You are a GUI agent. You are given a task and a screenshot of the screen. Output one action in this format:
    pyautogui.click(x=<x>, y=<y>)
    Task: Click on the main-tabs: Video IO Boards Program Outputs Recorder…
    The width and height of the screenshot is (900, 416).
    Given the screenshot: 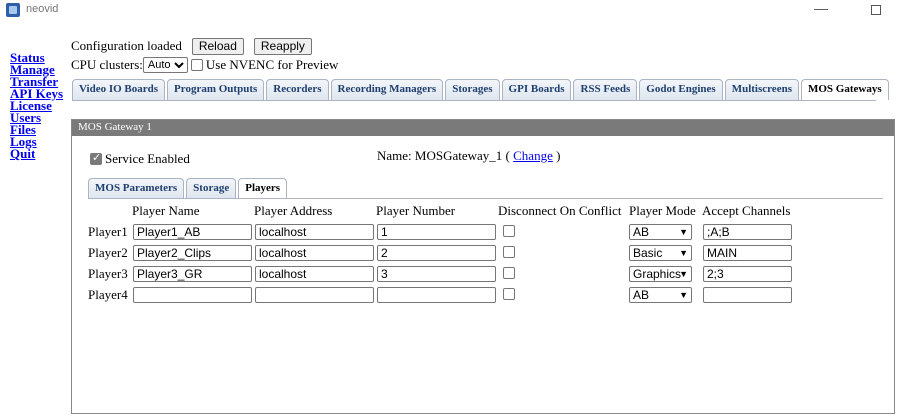 What is the action you would take?
    pyautogui.click(x=481, y=89)
    